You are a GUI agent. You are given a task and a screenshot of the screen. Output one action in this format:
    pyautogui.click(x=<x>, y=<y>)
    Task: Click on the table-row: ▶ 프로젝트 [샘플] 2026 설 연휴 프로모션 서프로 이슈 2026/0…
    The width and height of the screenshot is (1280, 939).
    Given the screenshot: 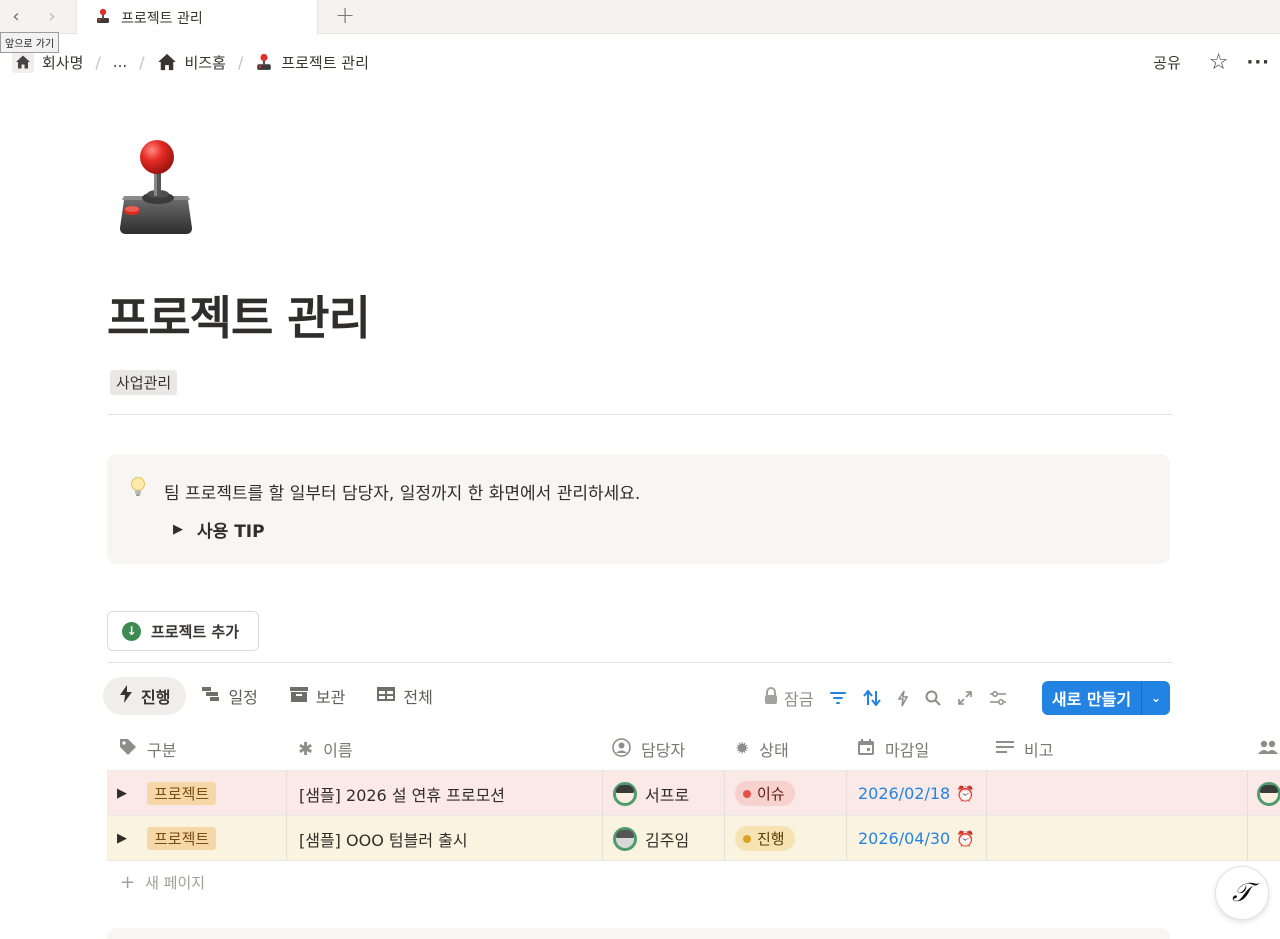 What is the action you would take?
    pyautogui.click(x=693, y=793)
    